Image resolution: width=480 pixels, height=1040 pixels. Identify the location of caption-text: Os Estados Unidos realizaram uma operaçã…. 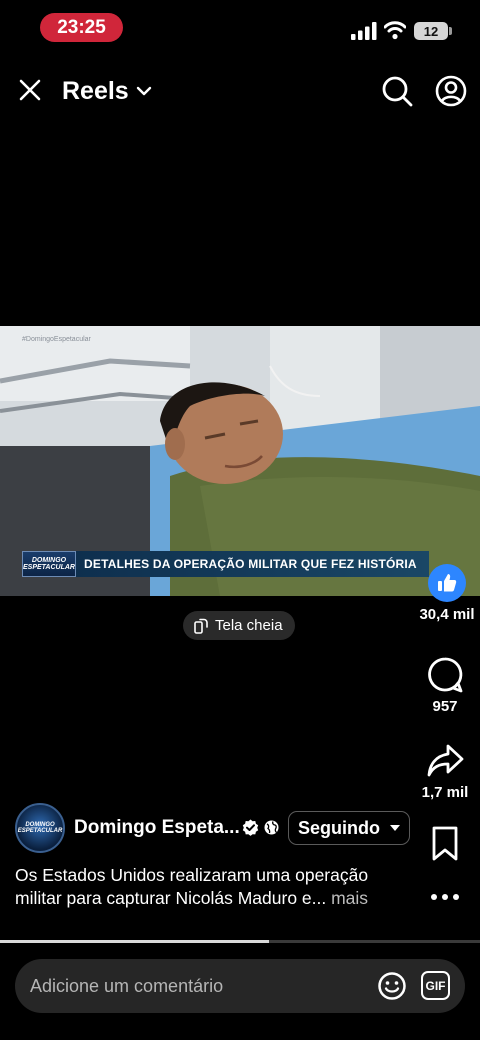
(192, 886).